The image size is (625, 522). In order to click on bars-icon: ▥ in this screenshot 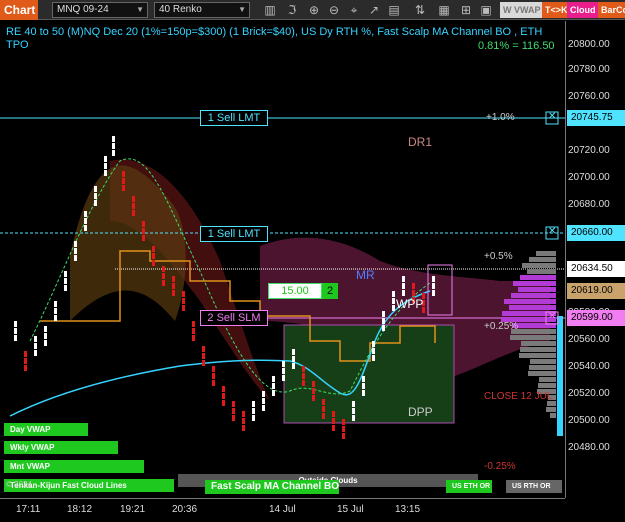, I will do `click(270, 10)`.